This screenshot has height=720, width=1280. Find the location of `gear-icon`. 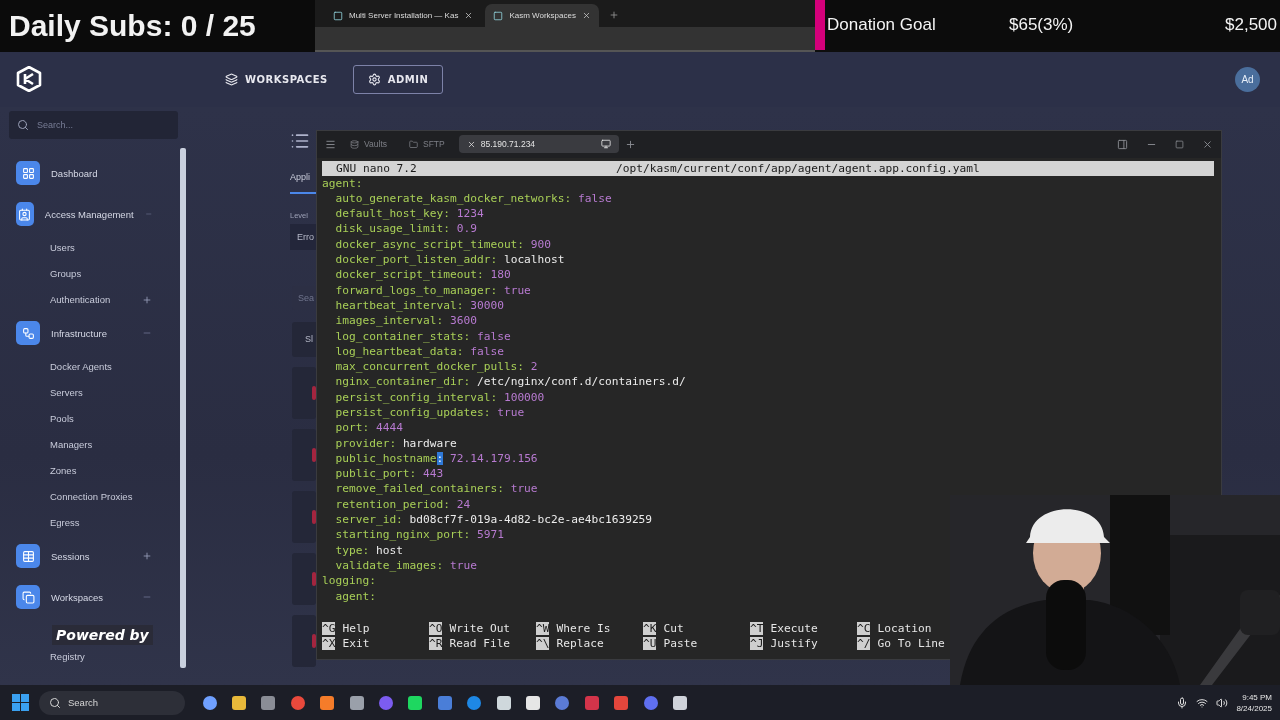

gear-icon is located at coordinates (374, 79).